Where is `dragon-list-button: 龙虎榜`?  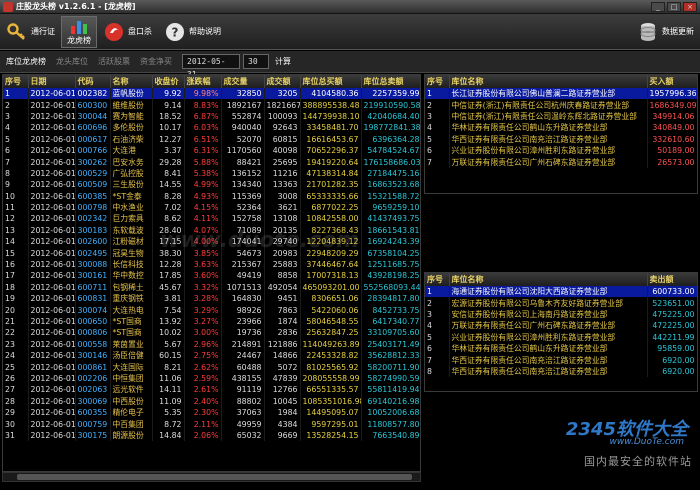 dragon-list-button: 龙虎榜 is located at coordinates (79, 31).